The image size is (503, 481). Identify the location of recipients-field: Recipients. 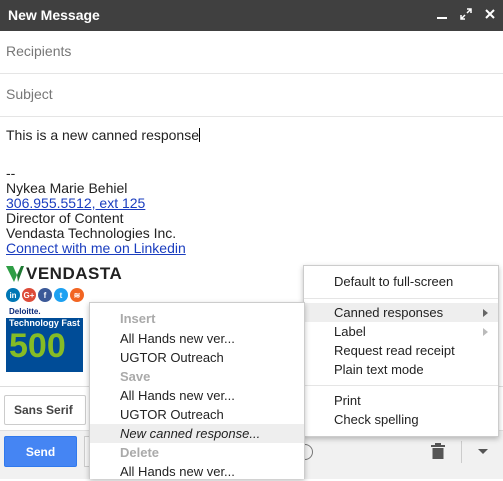
(251, 52).